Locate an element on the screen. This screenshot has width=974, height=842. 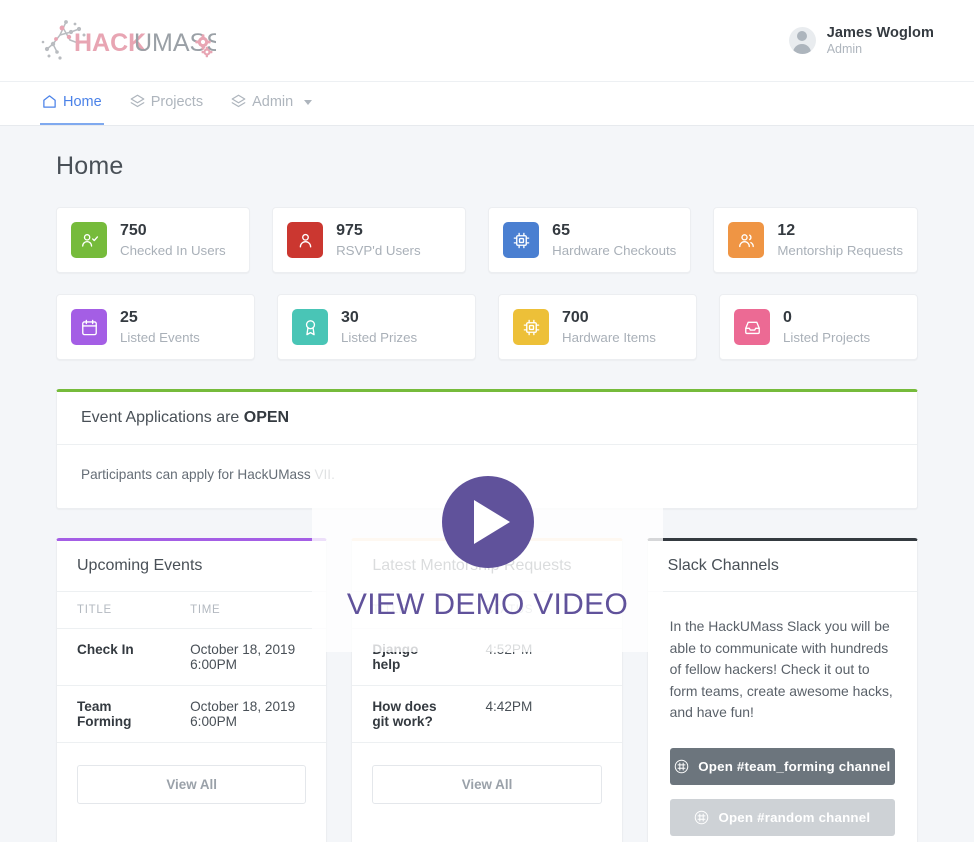
avatar is located at coordinates (802, 40).